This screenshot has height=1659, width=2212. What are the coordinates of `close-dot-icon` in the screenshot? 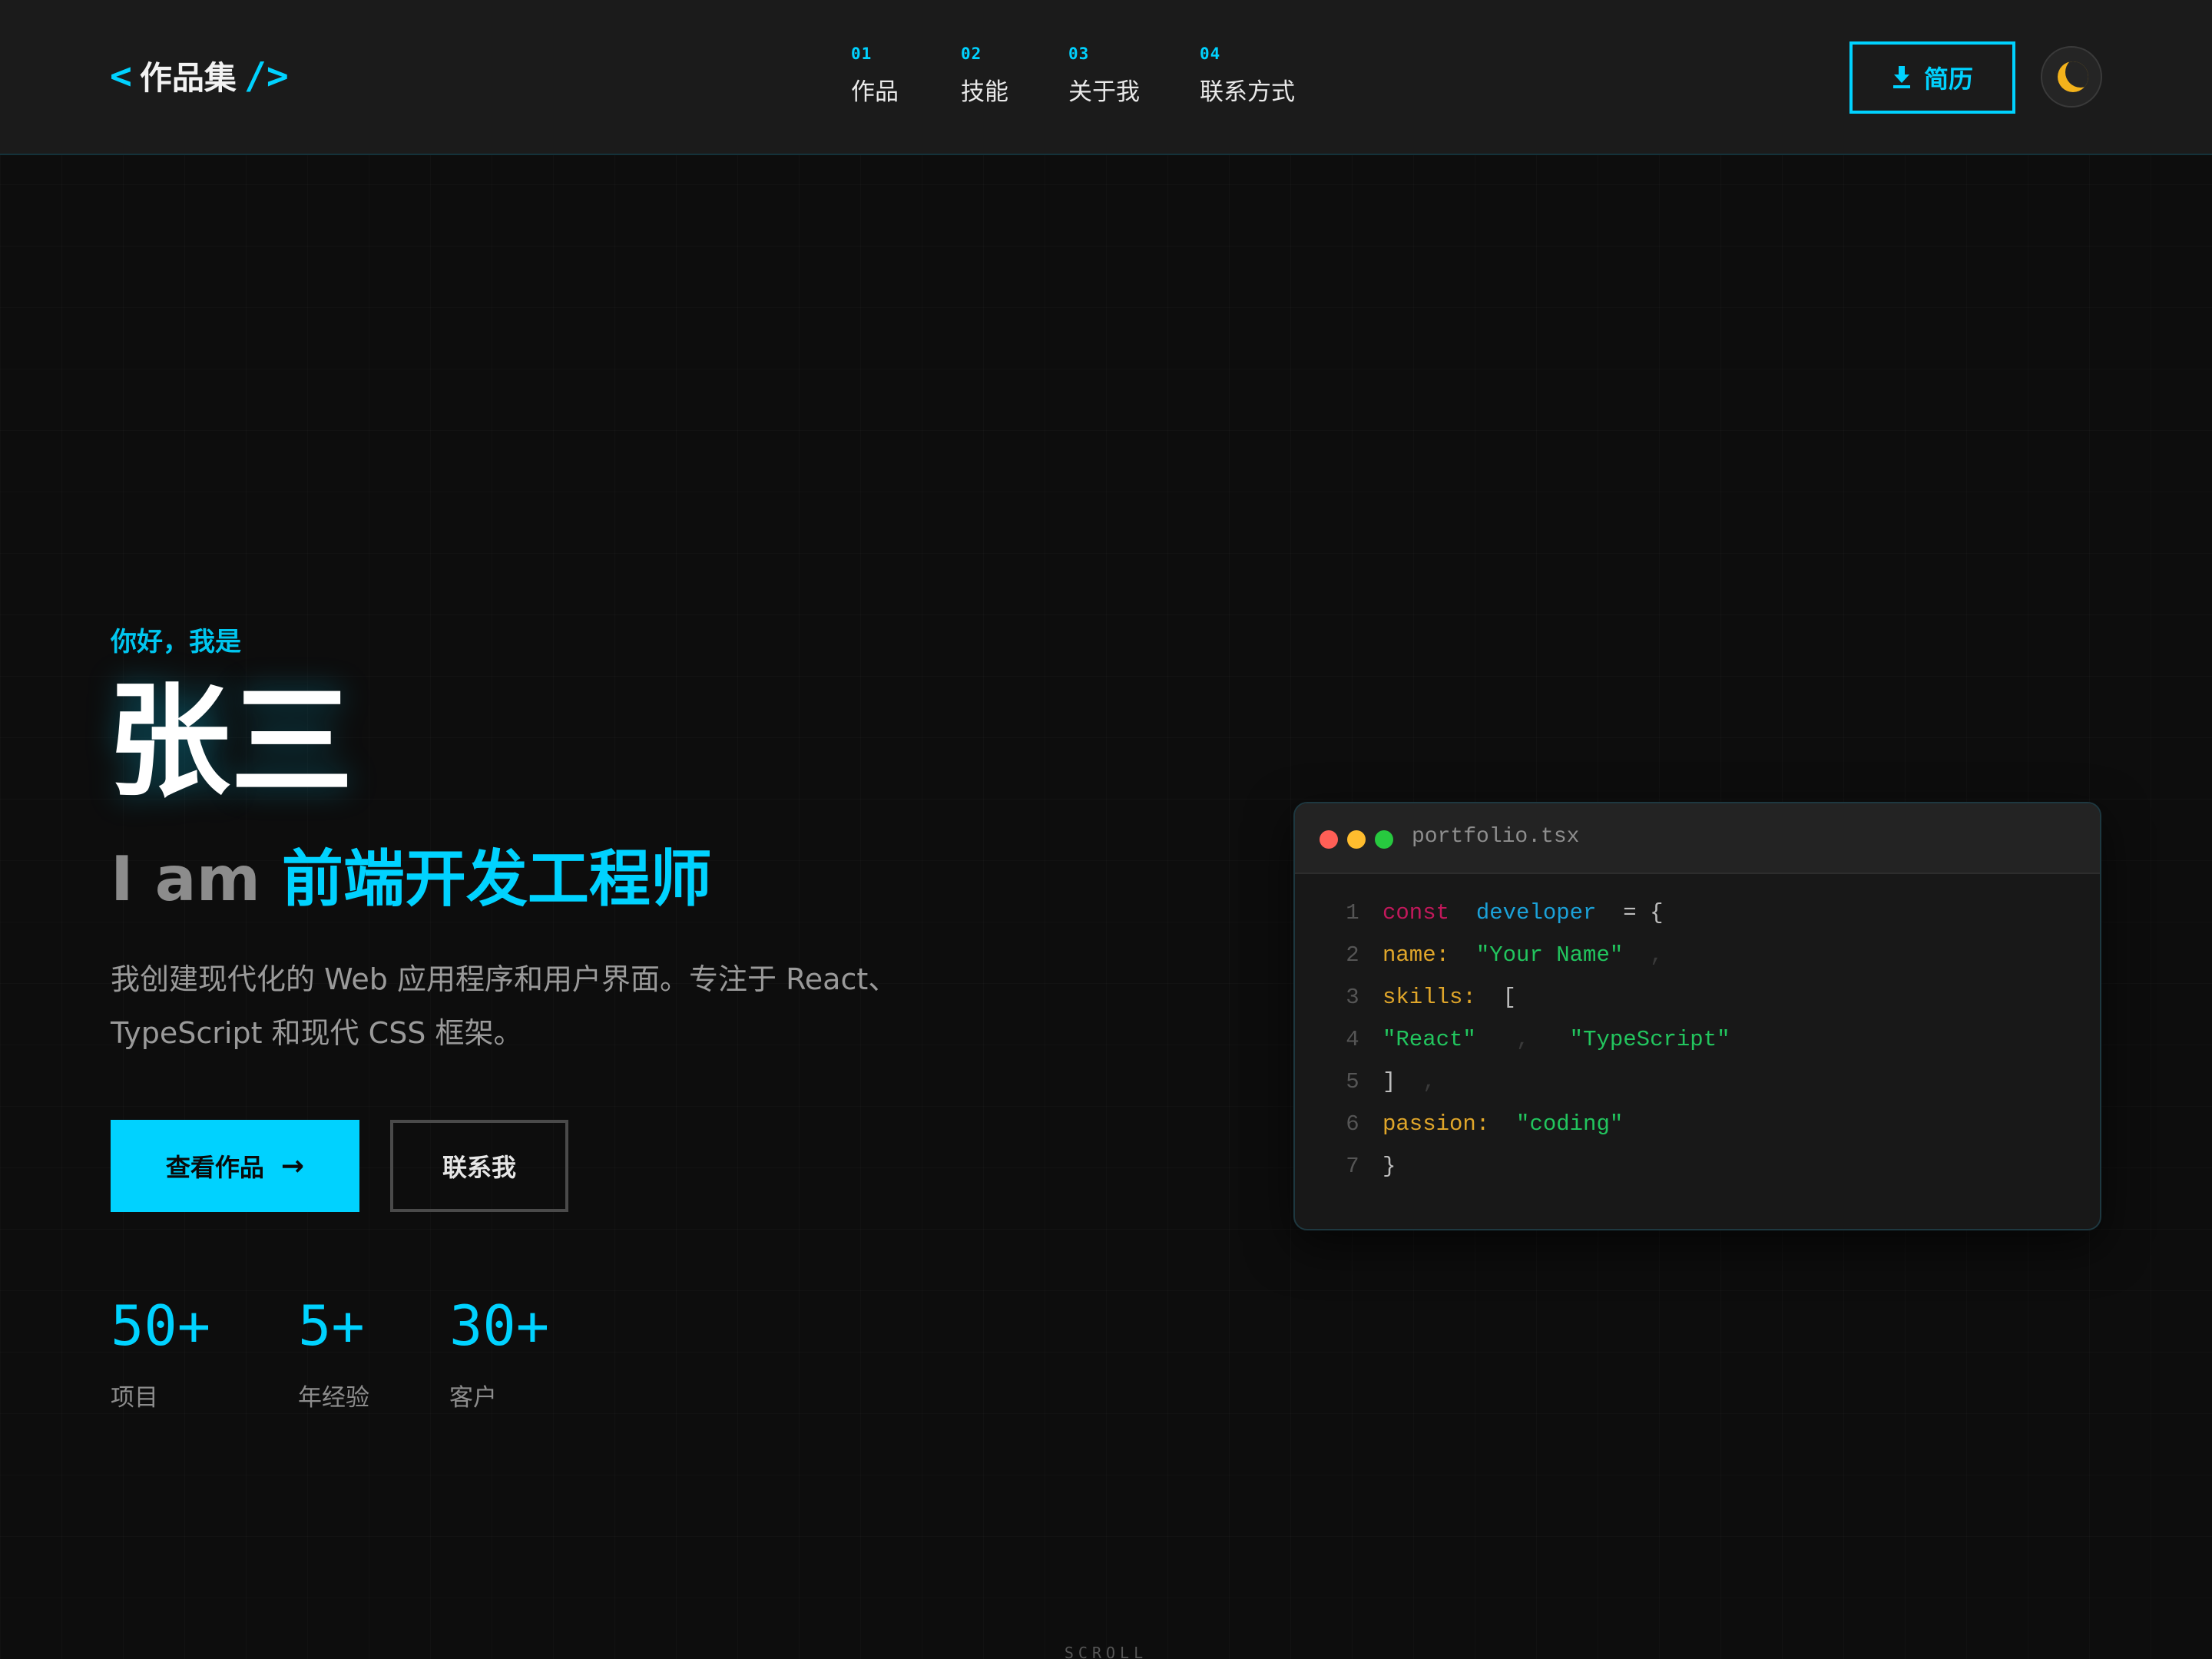 It's located at (1329, 839).